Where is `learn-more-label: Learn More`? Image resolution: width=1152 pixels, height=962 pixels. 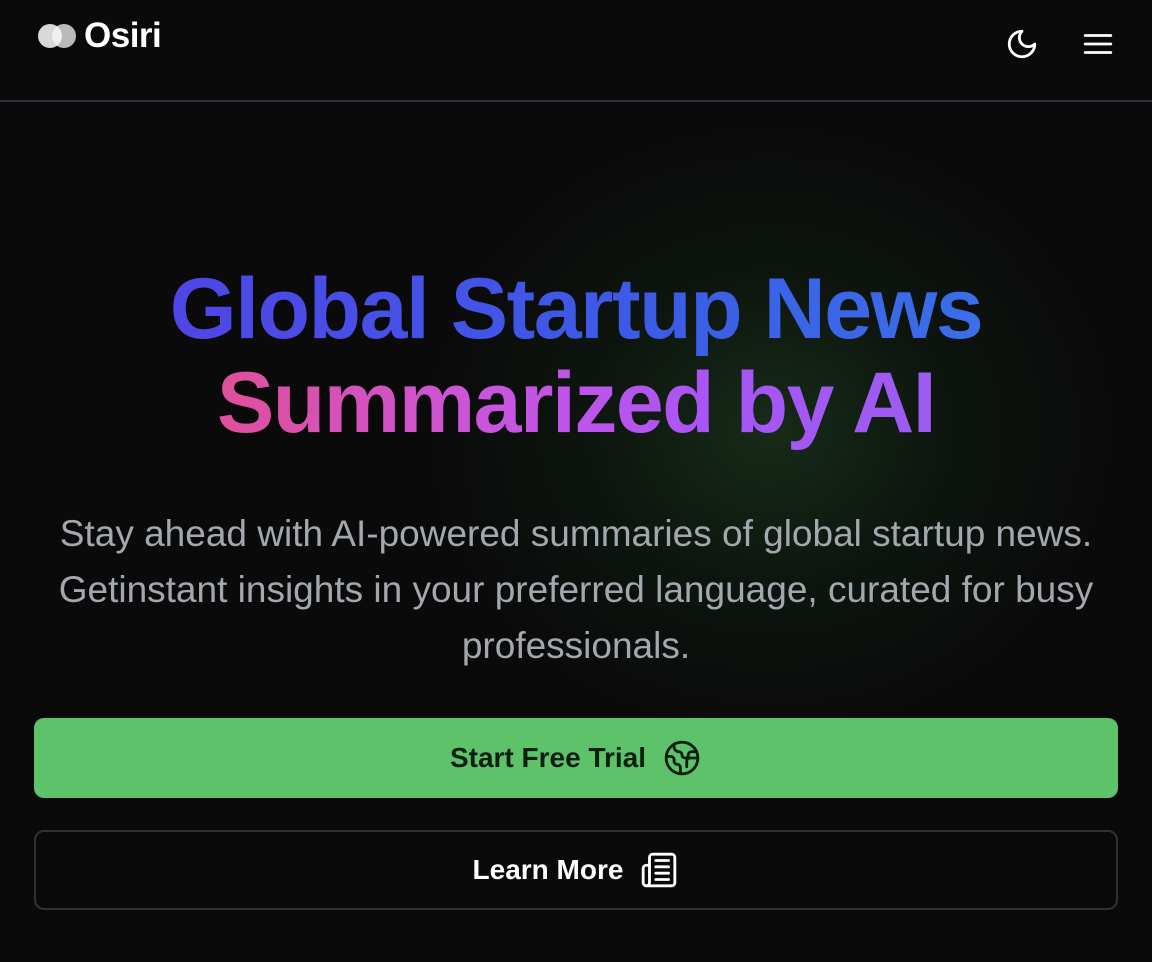
learn-more-label: Learn More is located at coordinates (548, 869).